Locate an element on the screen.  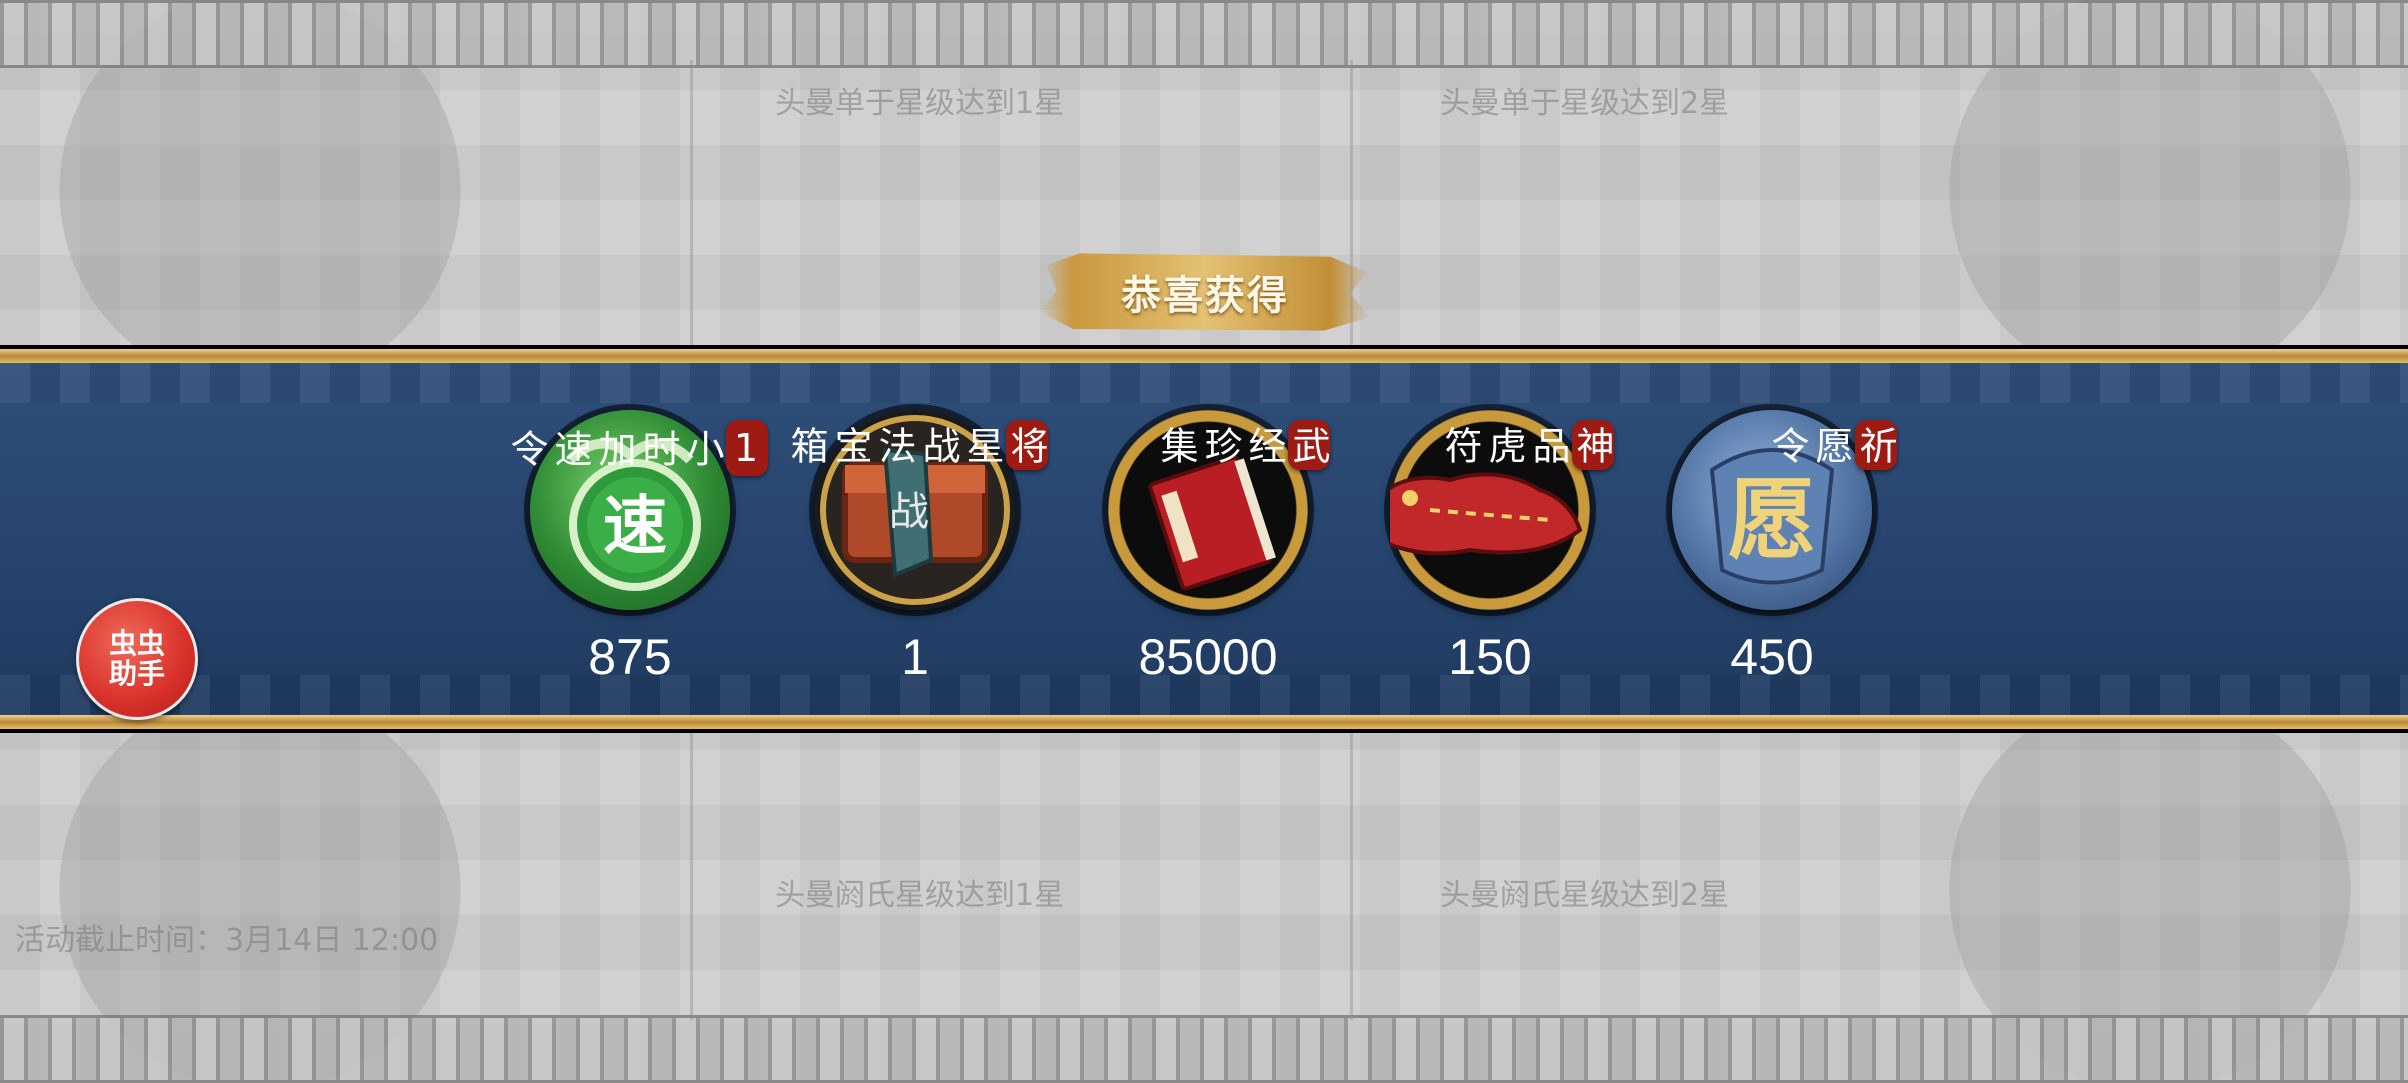
reward-name-tag: 武经珍集 is located at coordinates (1242, 445).